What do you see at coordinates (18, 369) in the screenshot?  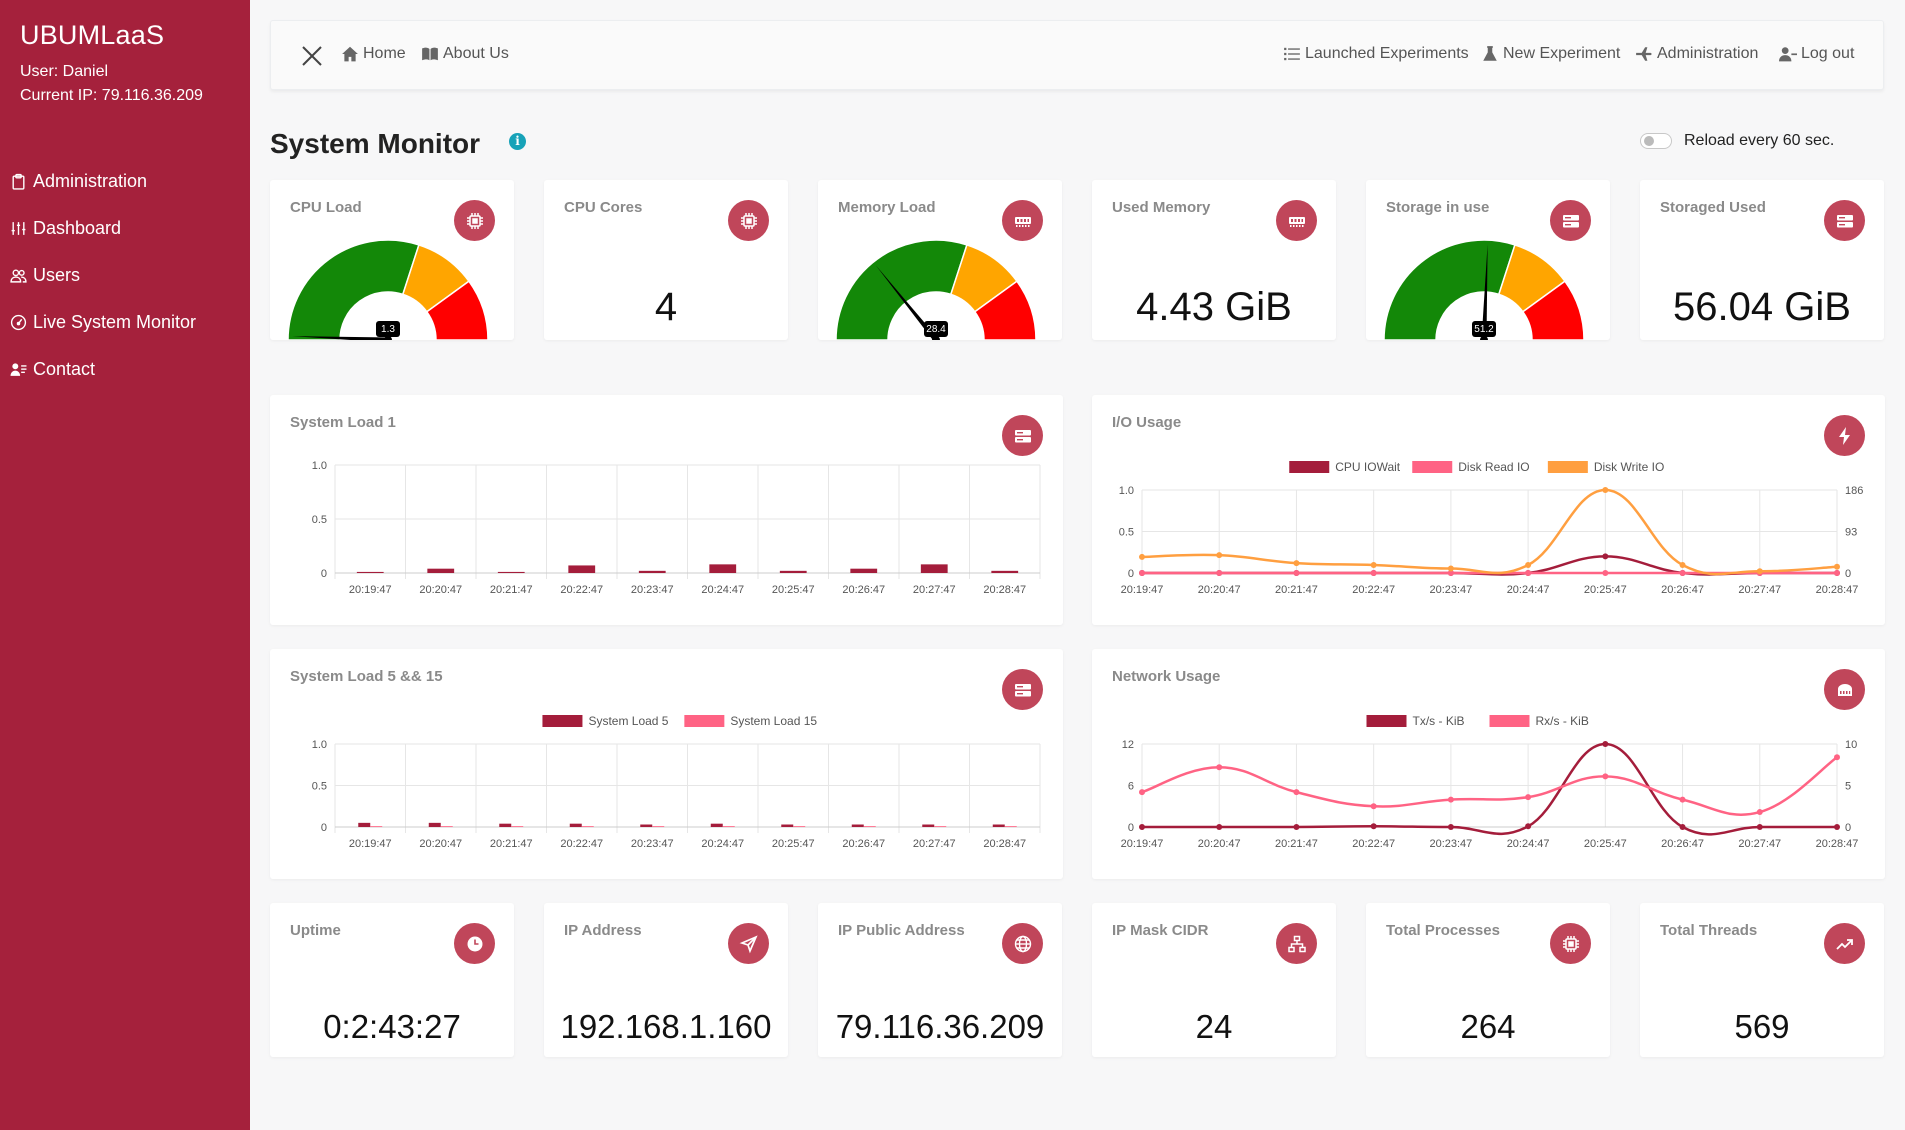 I see `contact-icon` at bounding box center [18, 369].